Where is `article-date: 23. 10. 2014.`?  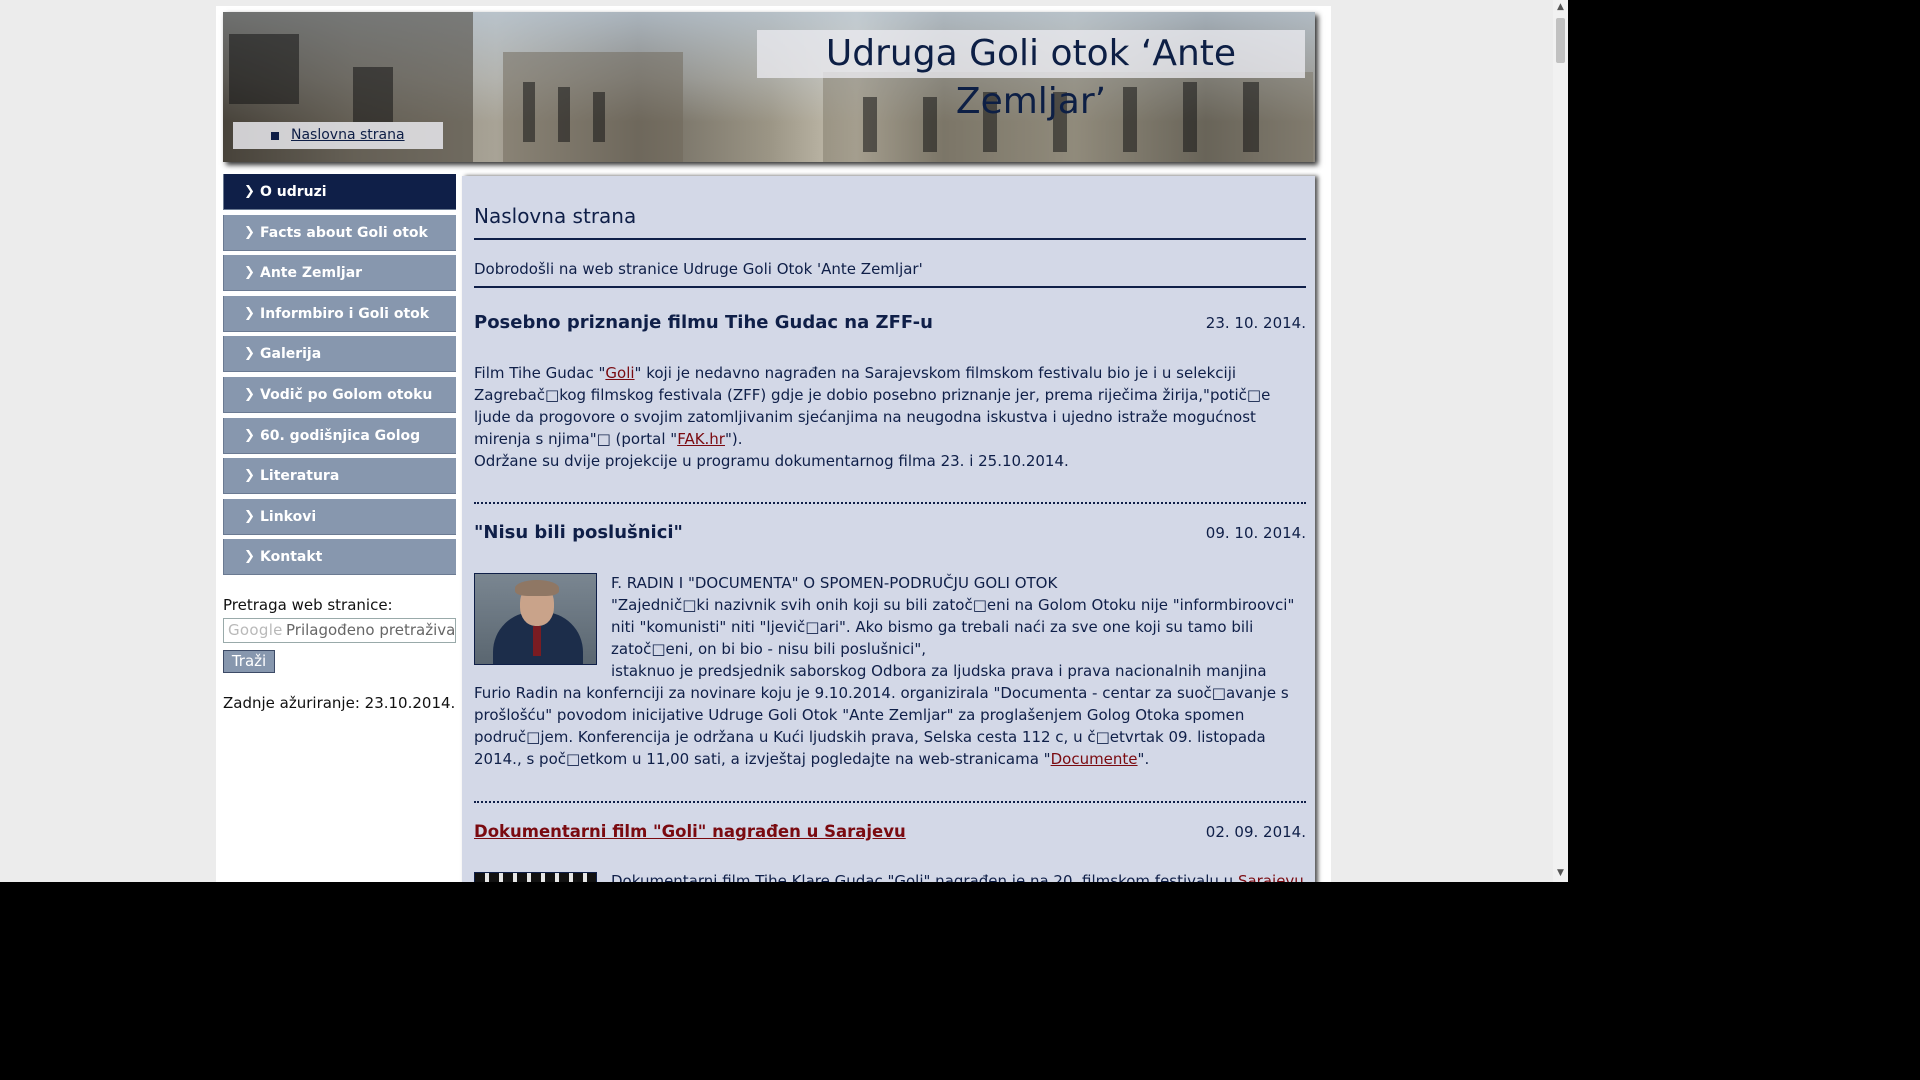
article-date: 23. 10. 2014. is located at coordinates (1255, 323).